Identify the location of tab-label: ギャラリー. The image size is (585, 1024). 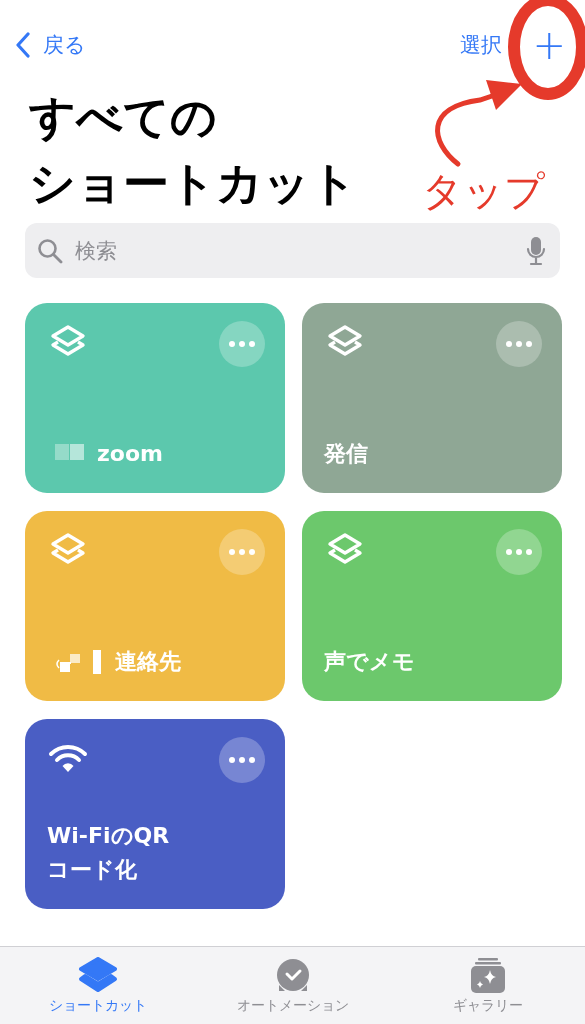
(487, 1006).